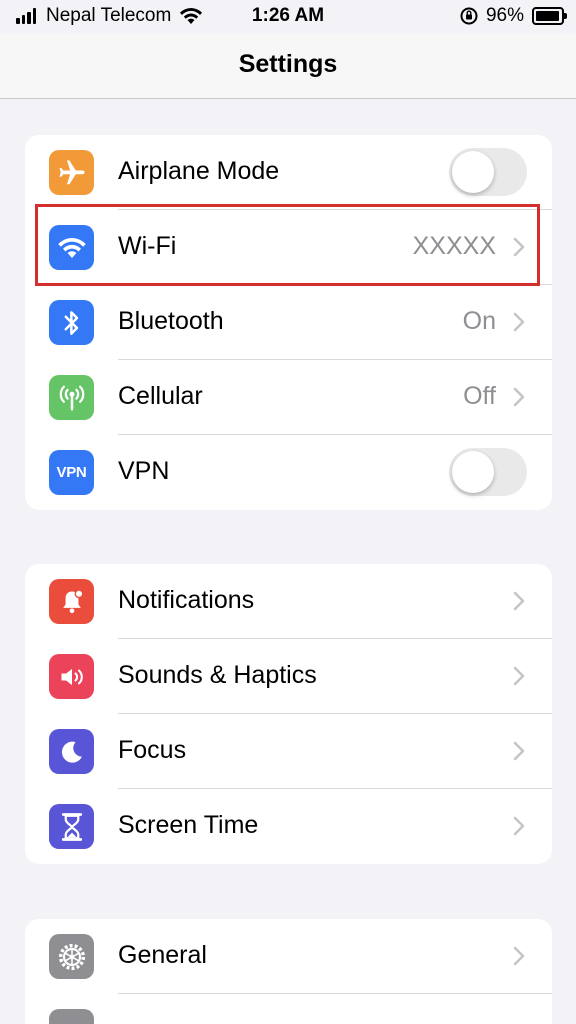 Image resolution: width=576 pixels, height=1024 pixels. I want to click on hourglass-icon, so click(71, 826).